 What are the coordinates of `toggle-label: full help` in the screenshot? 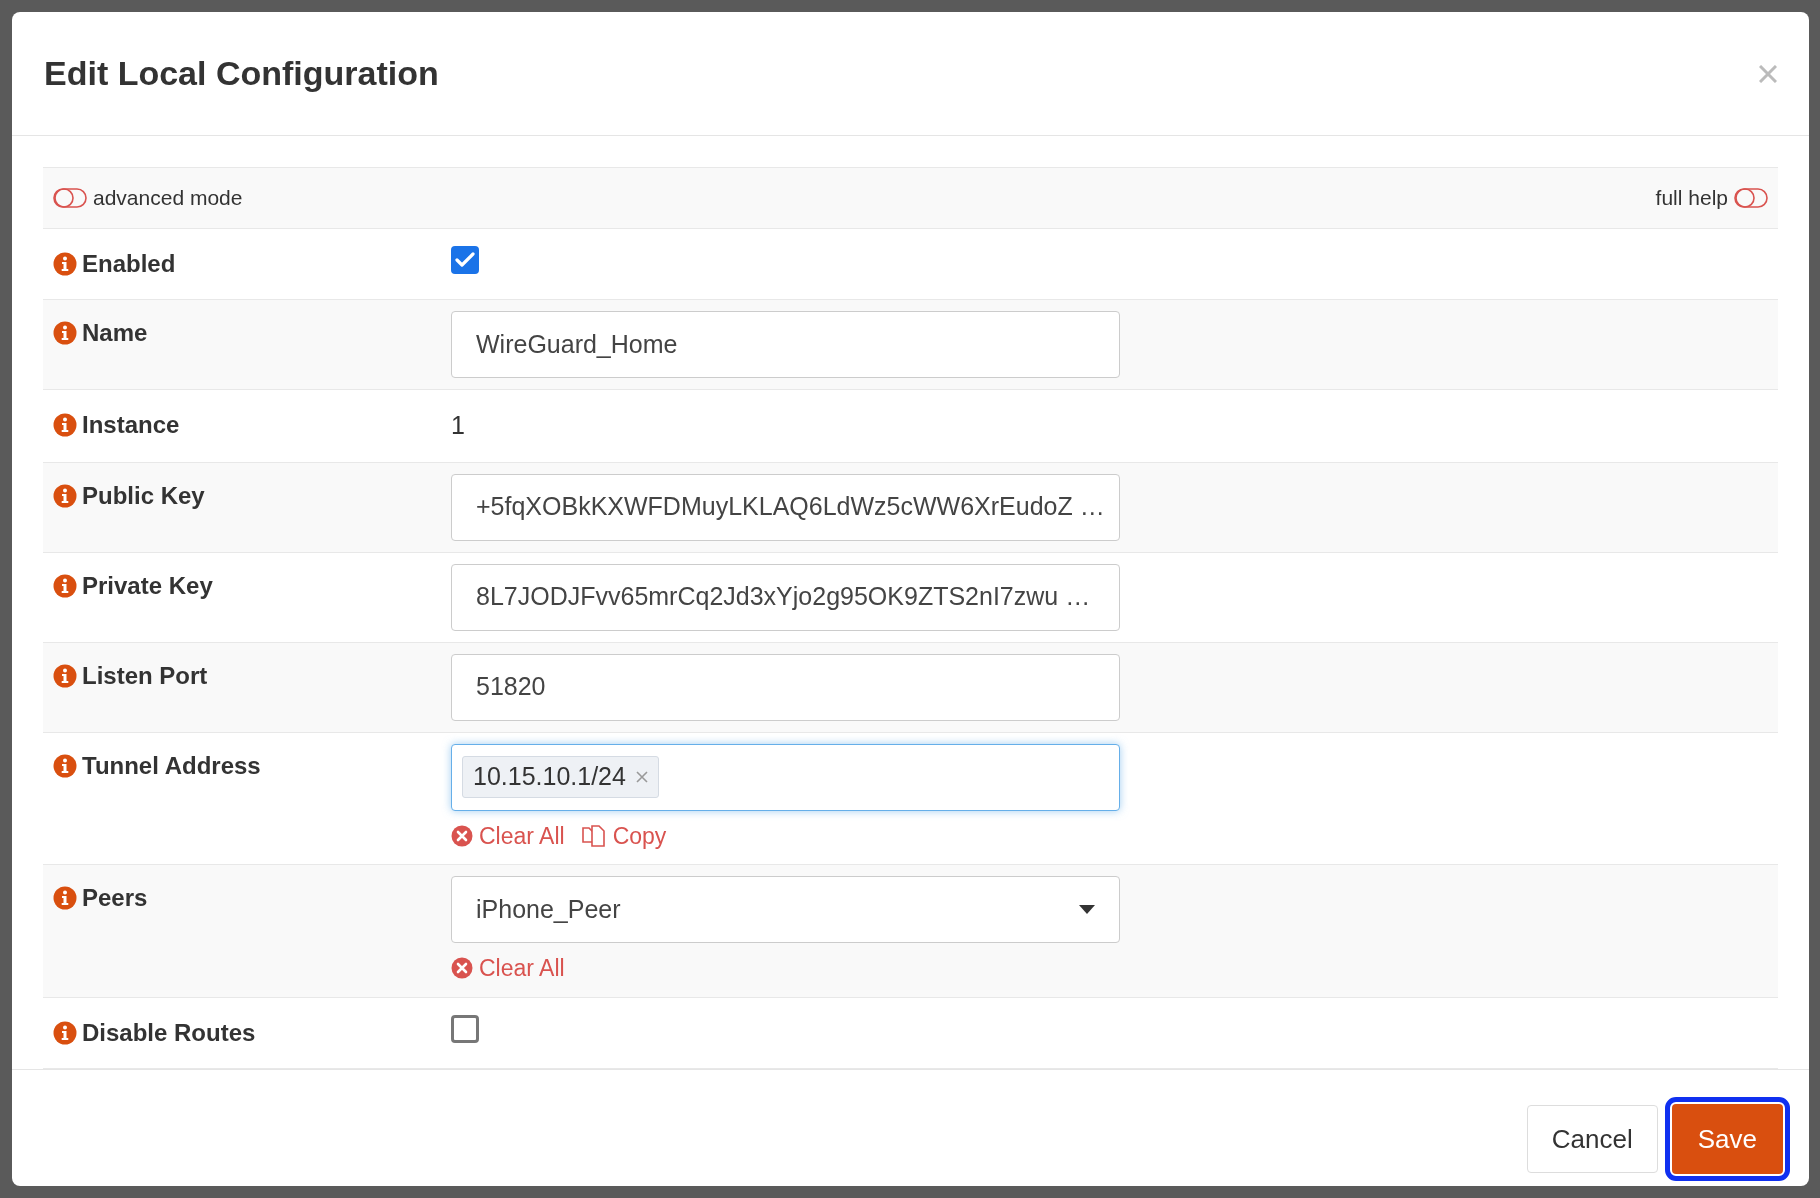 It's located at (1691, 198).